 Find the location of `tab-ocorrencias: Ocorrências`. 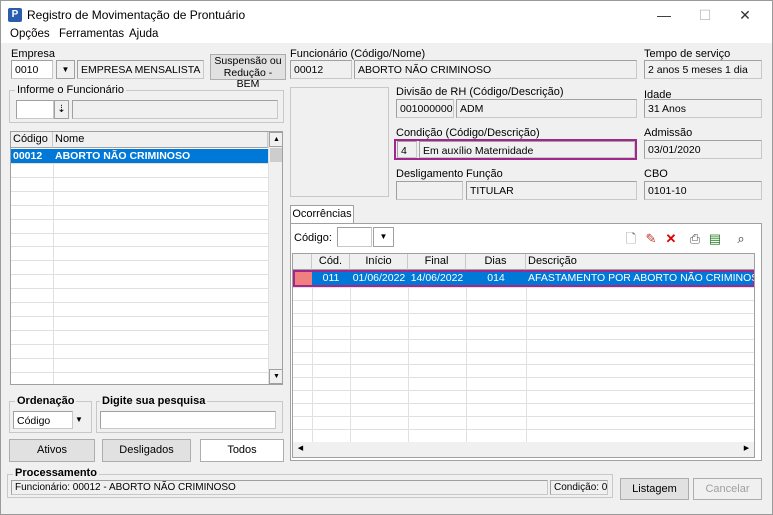

tab-ocorrencias: Ocorrências is located at coordinates (322, 214).